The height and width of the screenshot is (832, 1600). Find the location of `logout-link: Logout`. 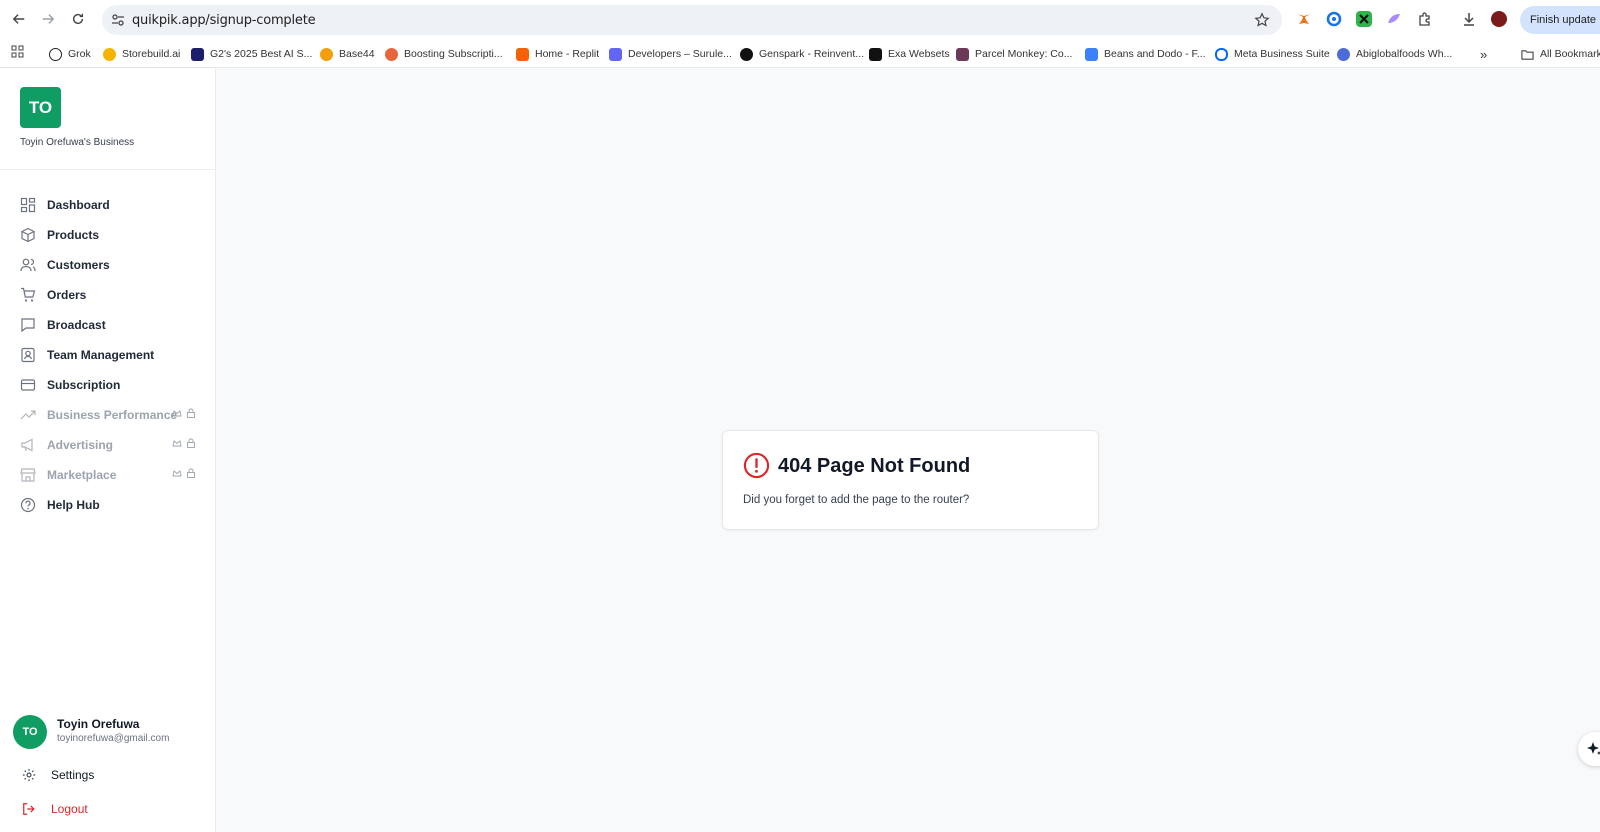

logout-link: Logout is located at coordinates (55, 809).